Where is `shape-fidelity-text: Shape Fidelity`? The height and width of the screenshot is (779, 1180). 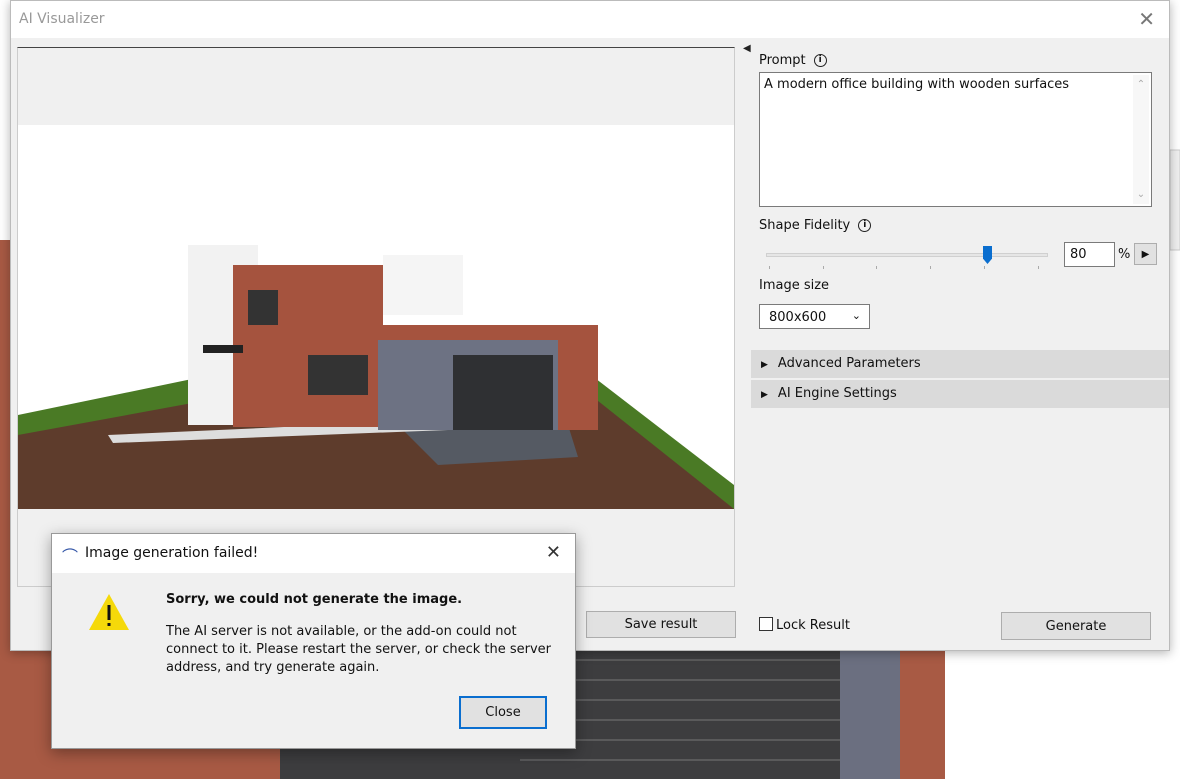 shape-fidelity-text: Shape Fidelity is located at coordinates (805, 225).